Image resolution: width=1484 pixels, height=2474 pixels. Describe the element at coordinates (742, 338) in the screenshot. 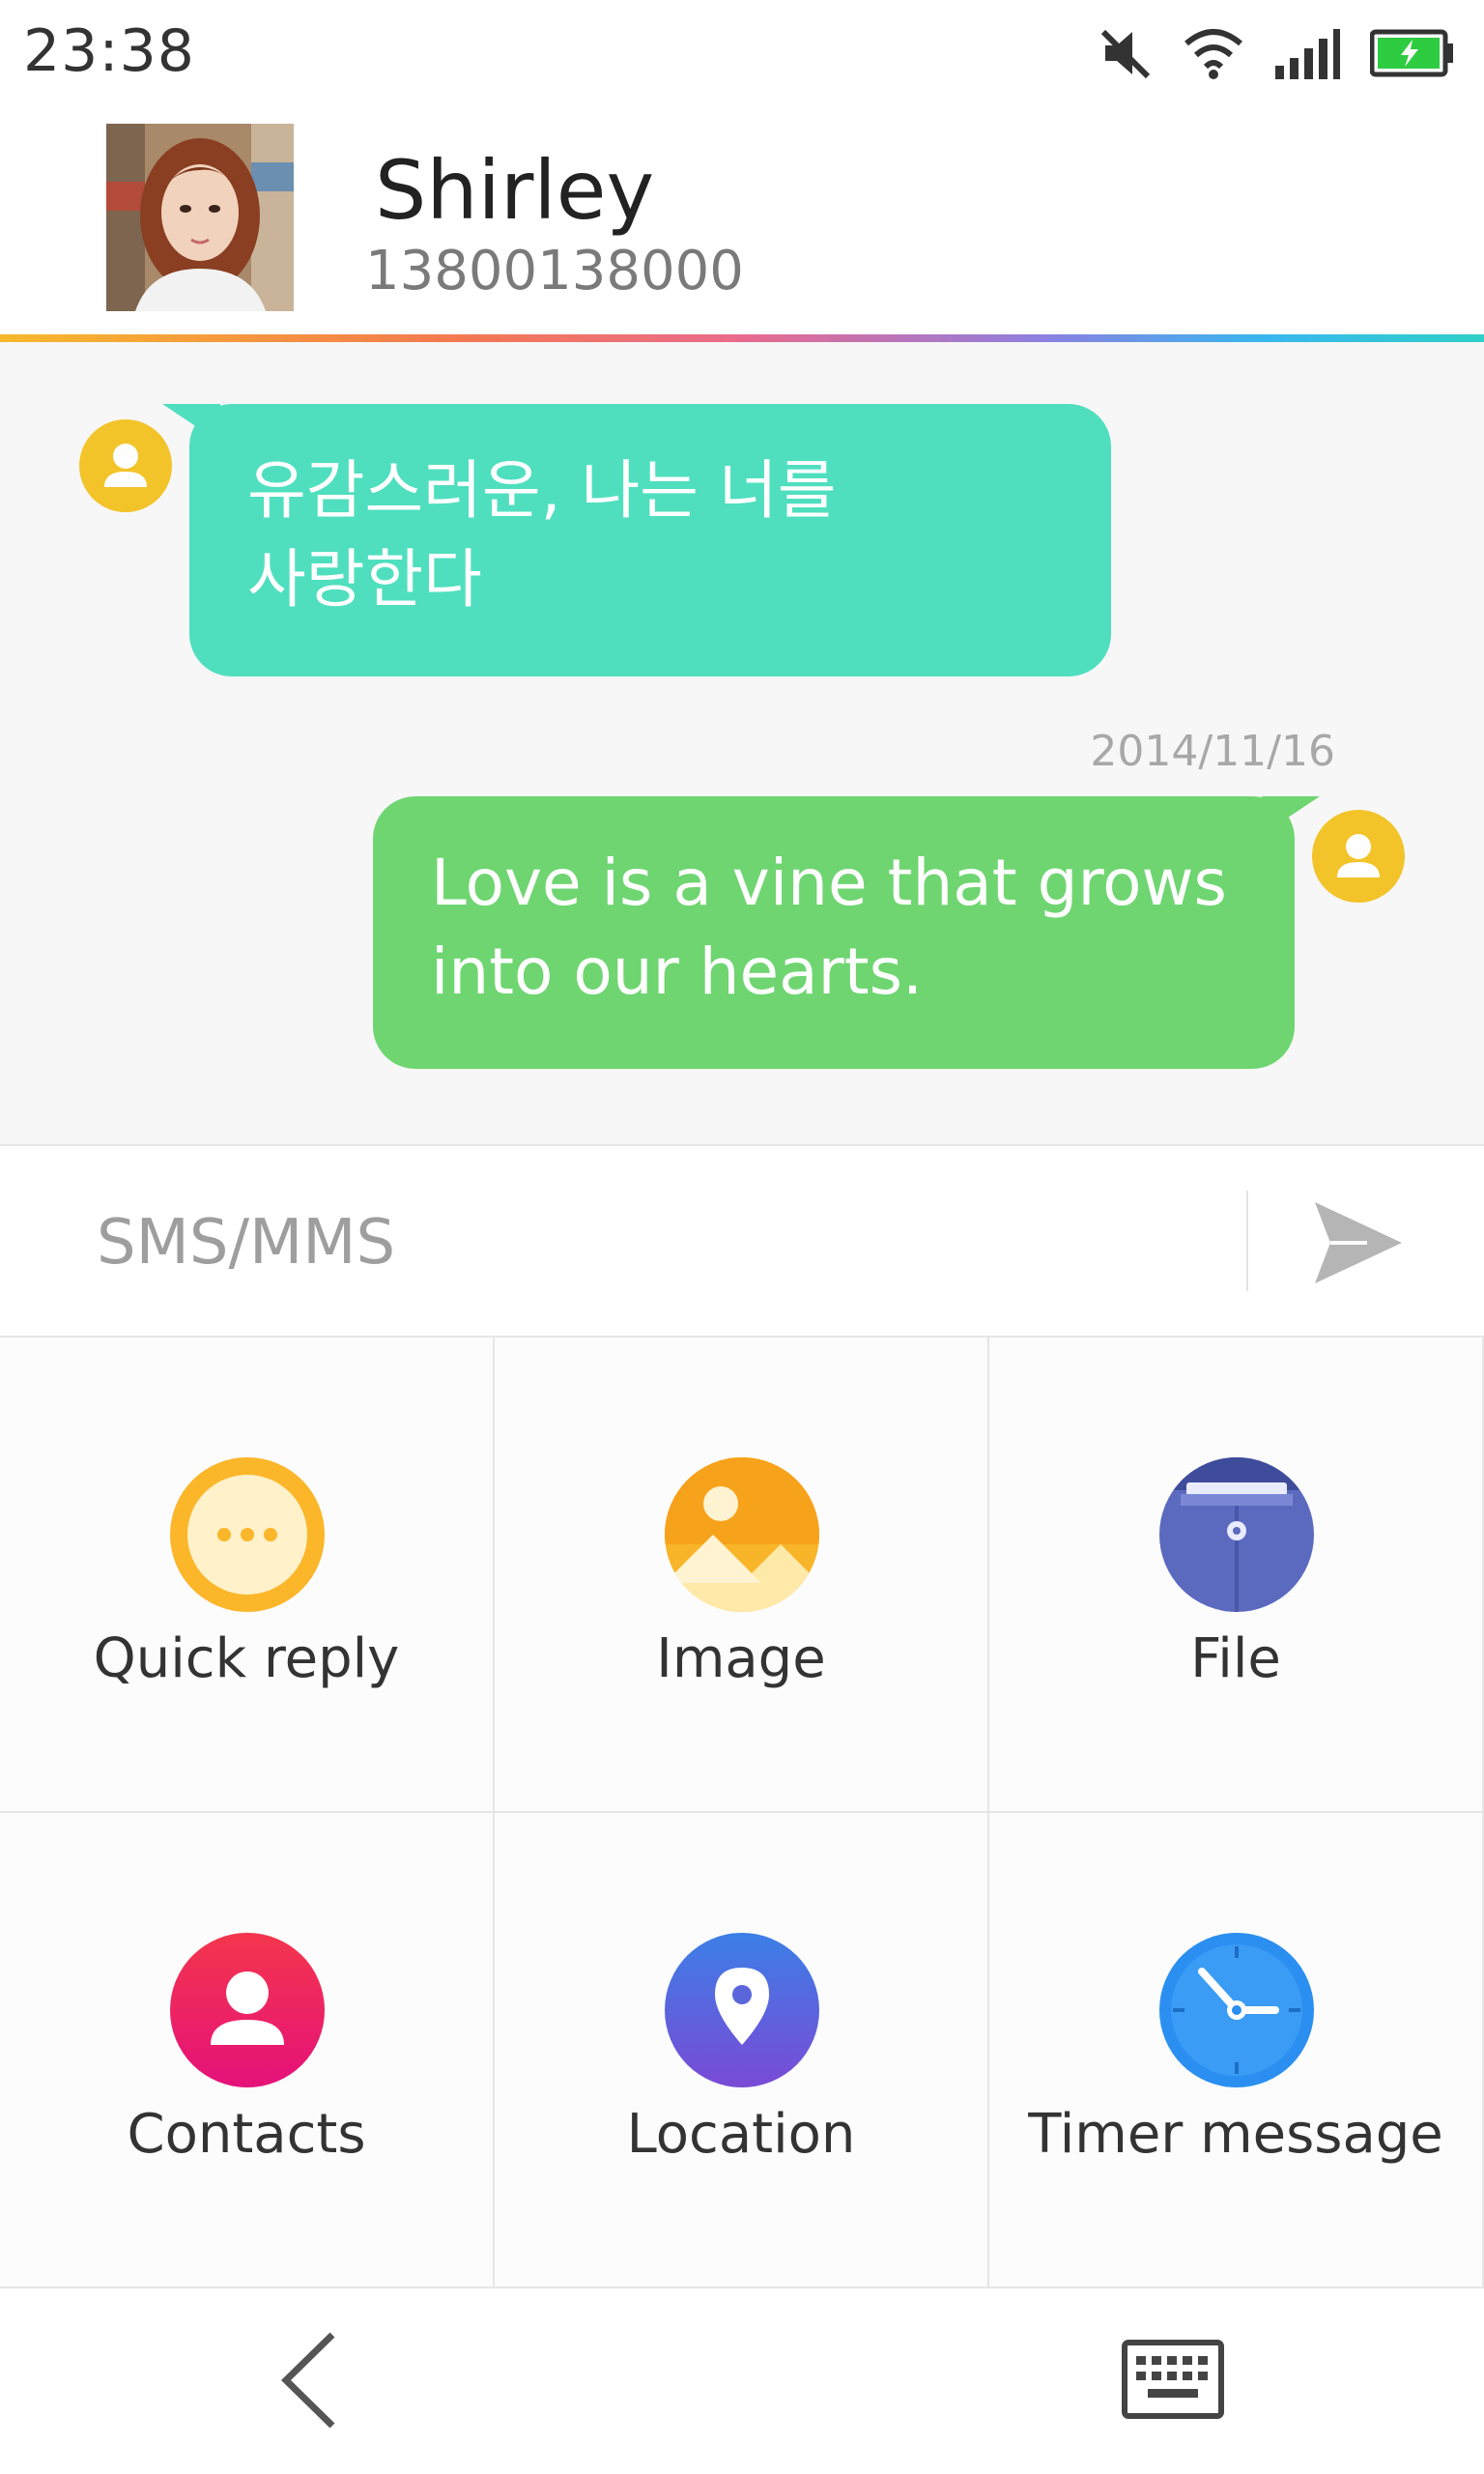

I see `header-divider` at that location.